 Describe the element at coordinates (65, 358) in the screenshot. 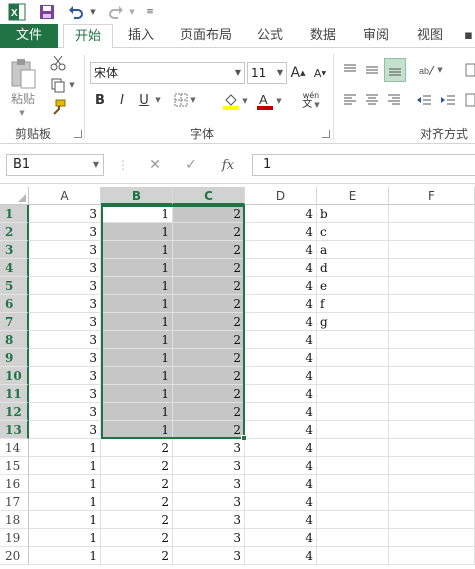

I see `cell-a9: 3` at that location.